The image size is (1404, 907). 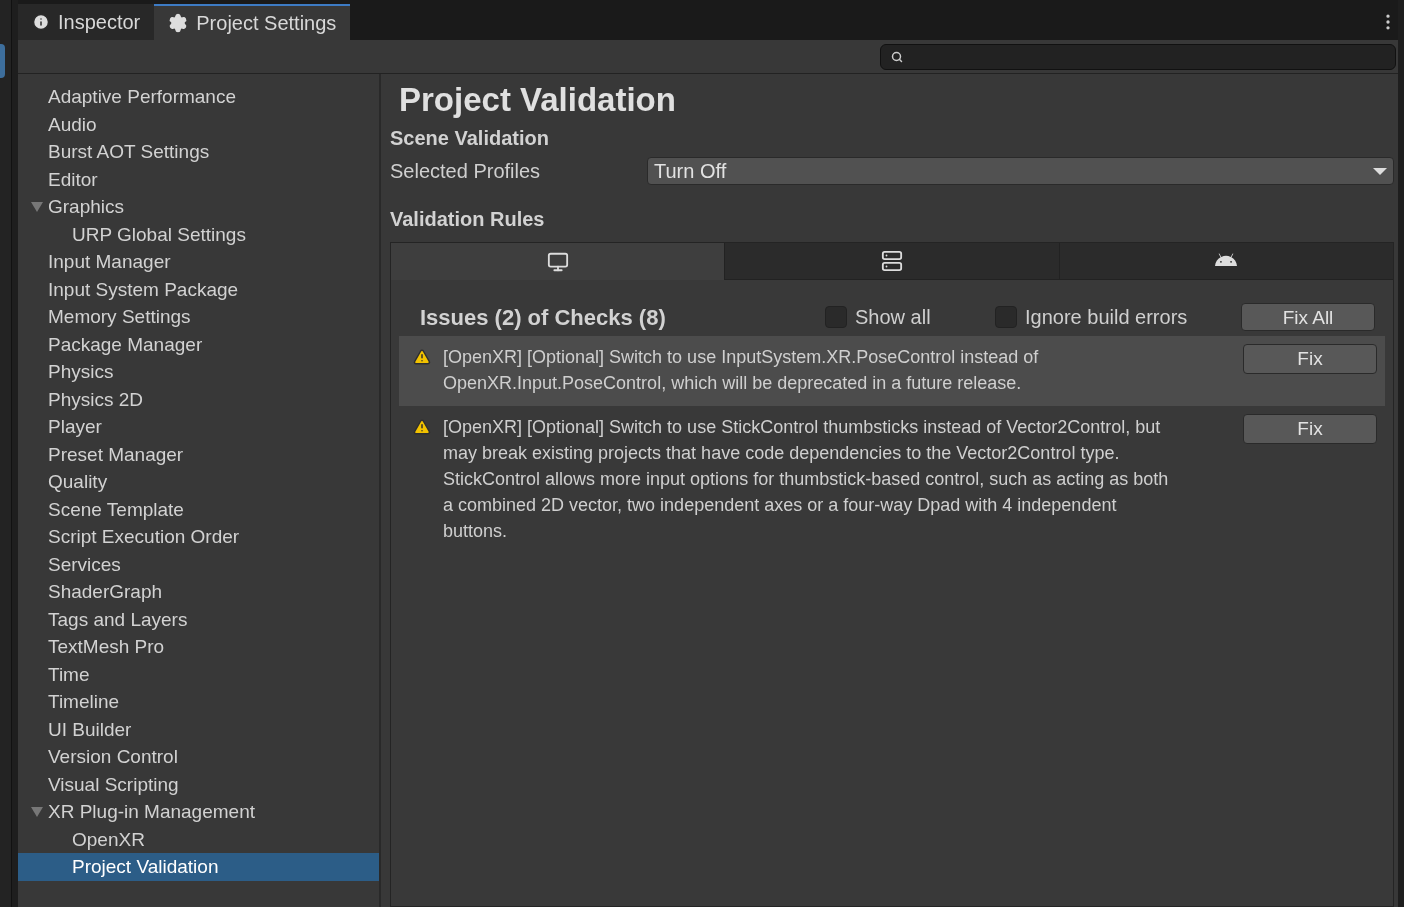 What do you see at coordinates (198, 839) in the screenshot?
I see `tree-item: OpenXR` at bounding box center [198, 839].